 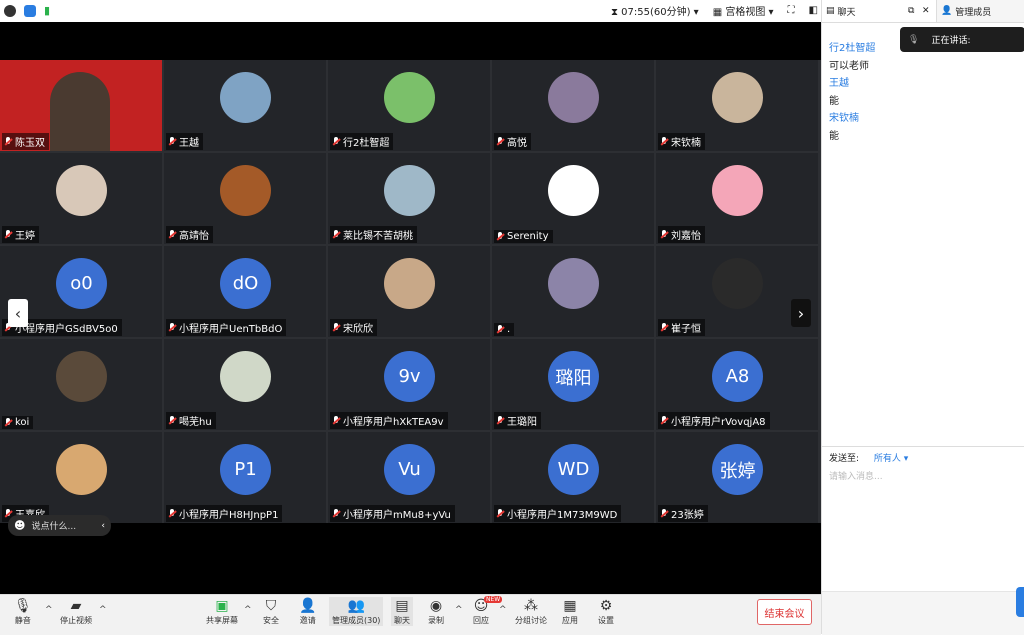 What do you see at coordinates (573, 291) in the screenshot?
I see `participant-tile: .` at bounding box center [573, 291].